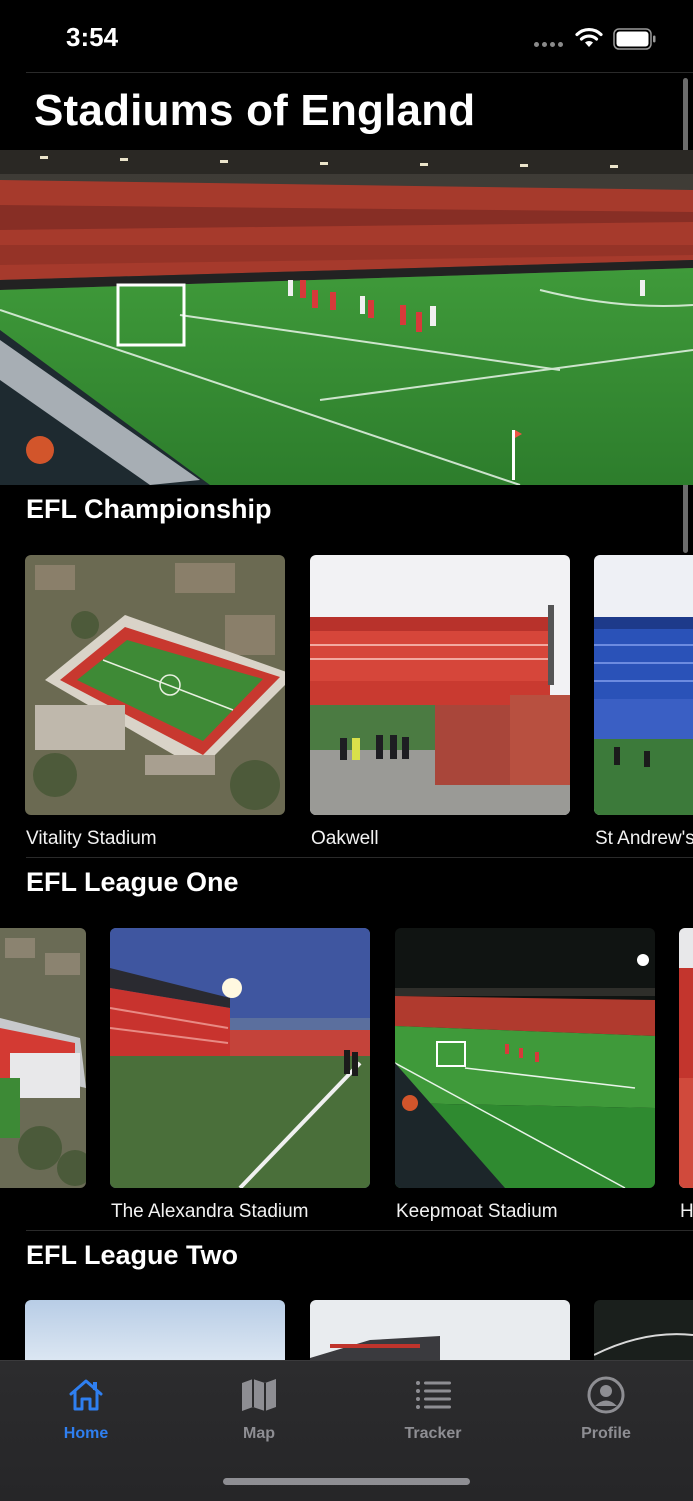 The width and height of the screenshot is (693, 1501). I want to click on stadium-name: Keepmoat Stadium, so click(477, 1211).